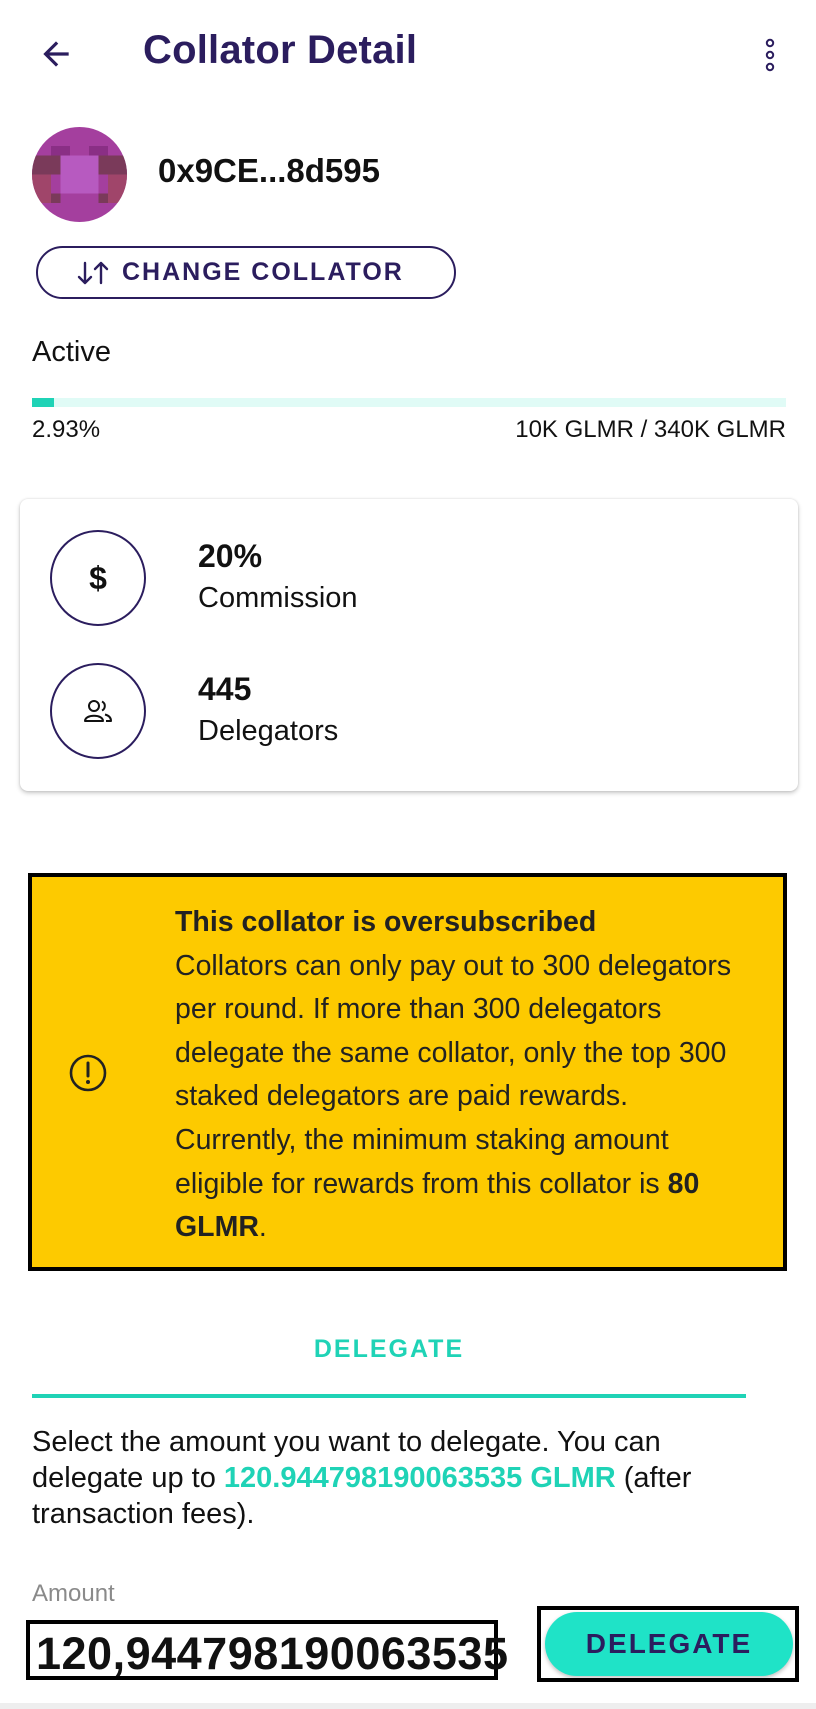  What do you see at coordinates (386, 922) in the screenshot?
I see `warning-heading: This collator is oversubscribed` at bounding box center [386, 922].